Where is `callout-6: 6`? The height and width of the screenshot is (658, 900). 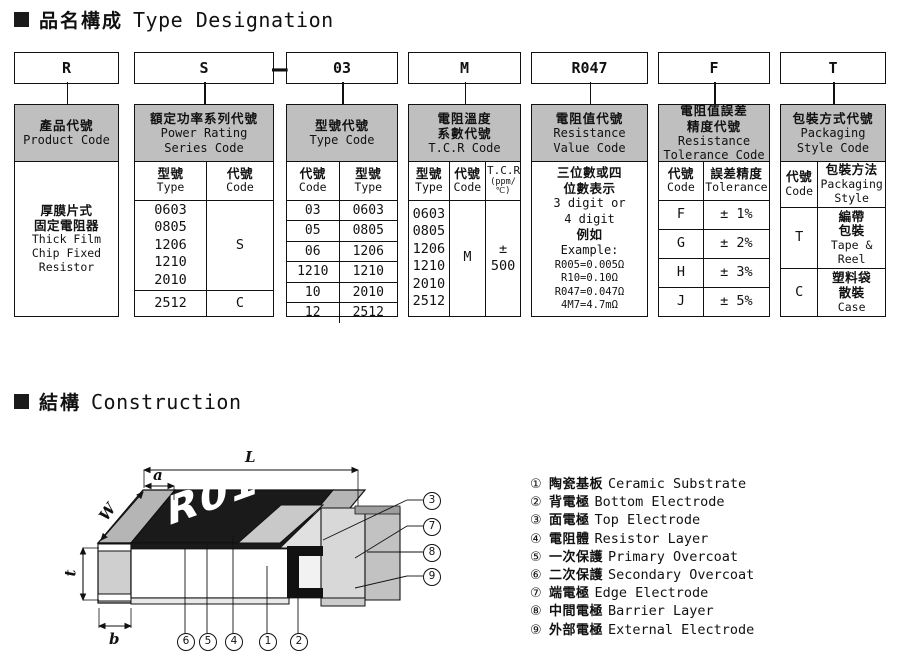 callout-6: 6 is located at coordinates (186, 642).